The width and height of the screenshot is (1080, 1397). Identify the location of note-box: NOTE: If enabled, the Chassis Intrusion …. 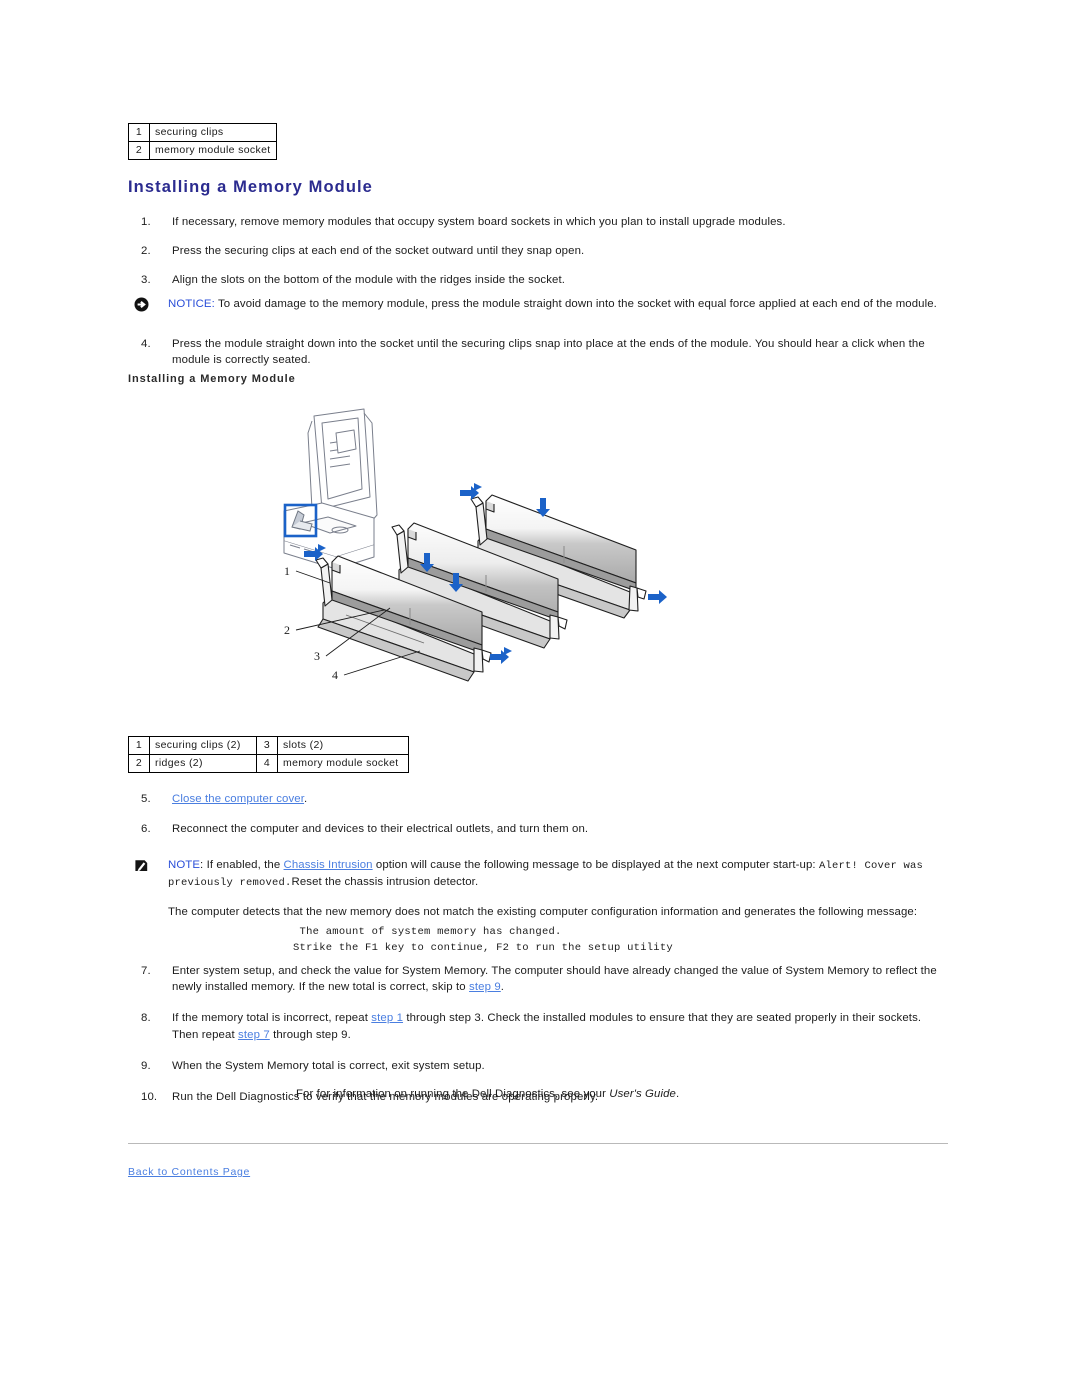
(538, 874).